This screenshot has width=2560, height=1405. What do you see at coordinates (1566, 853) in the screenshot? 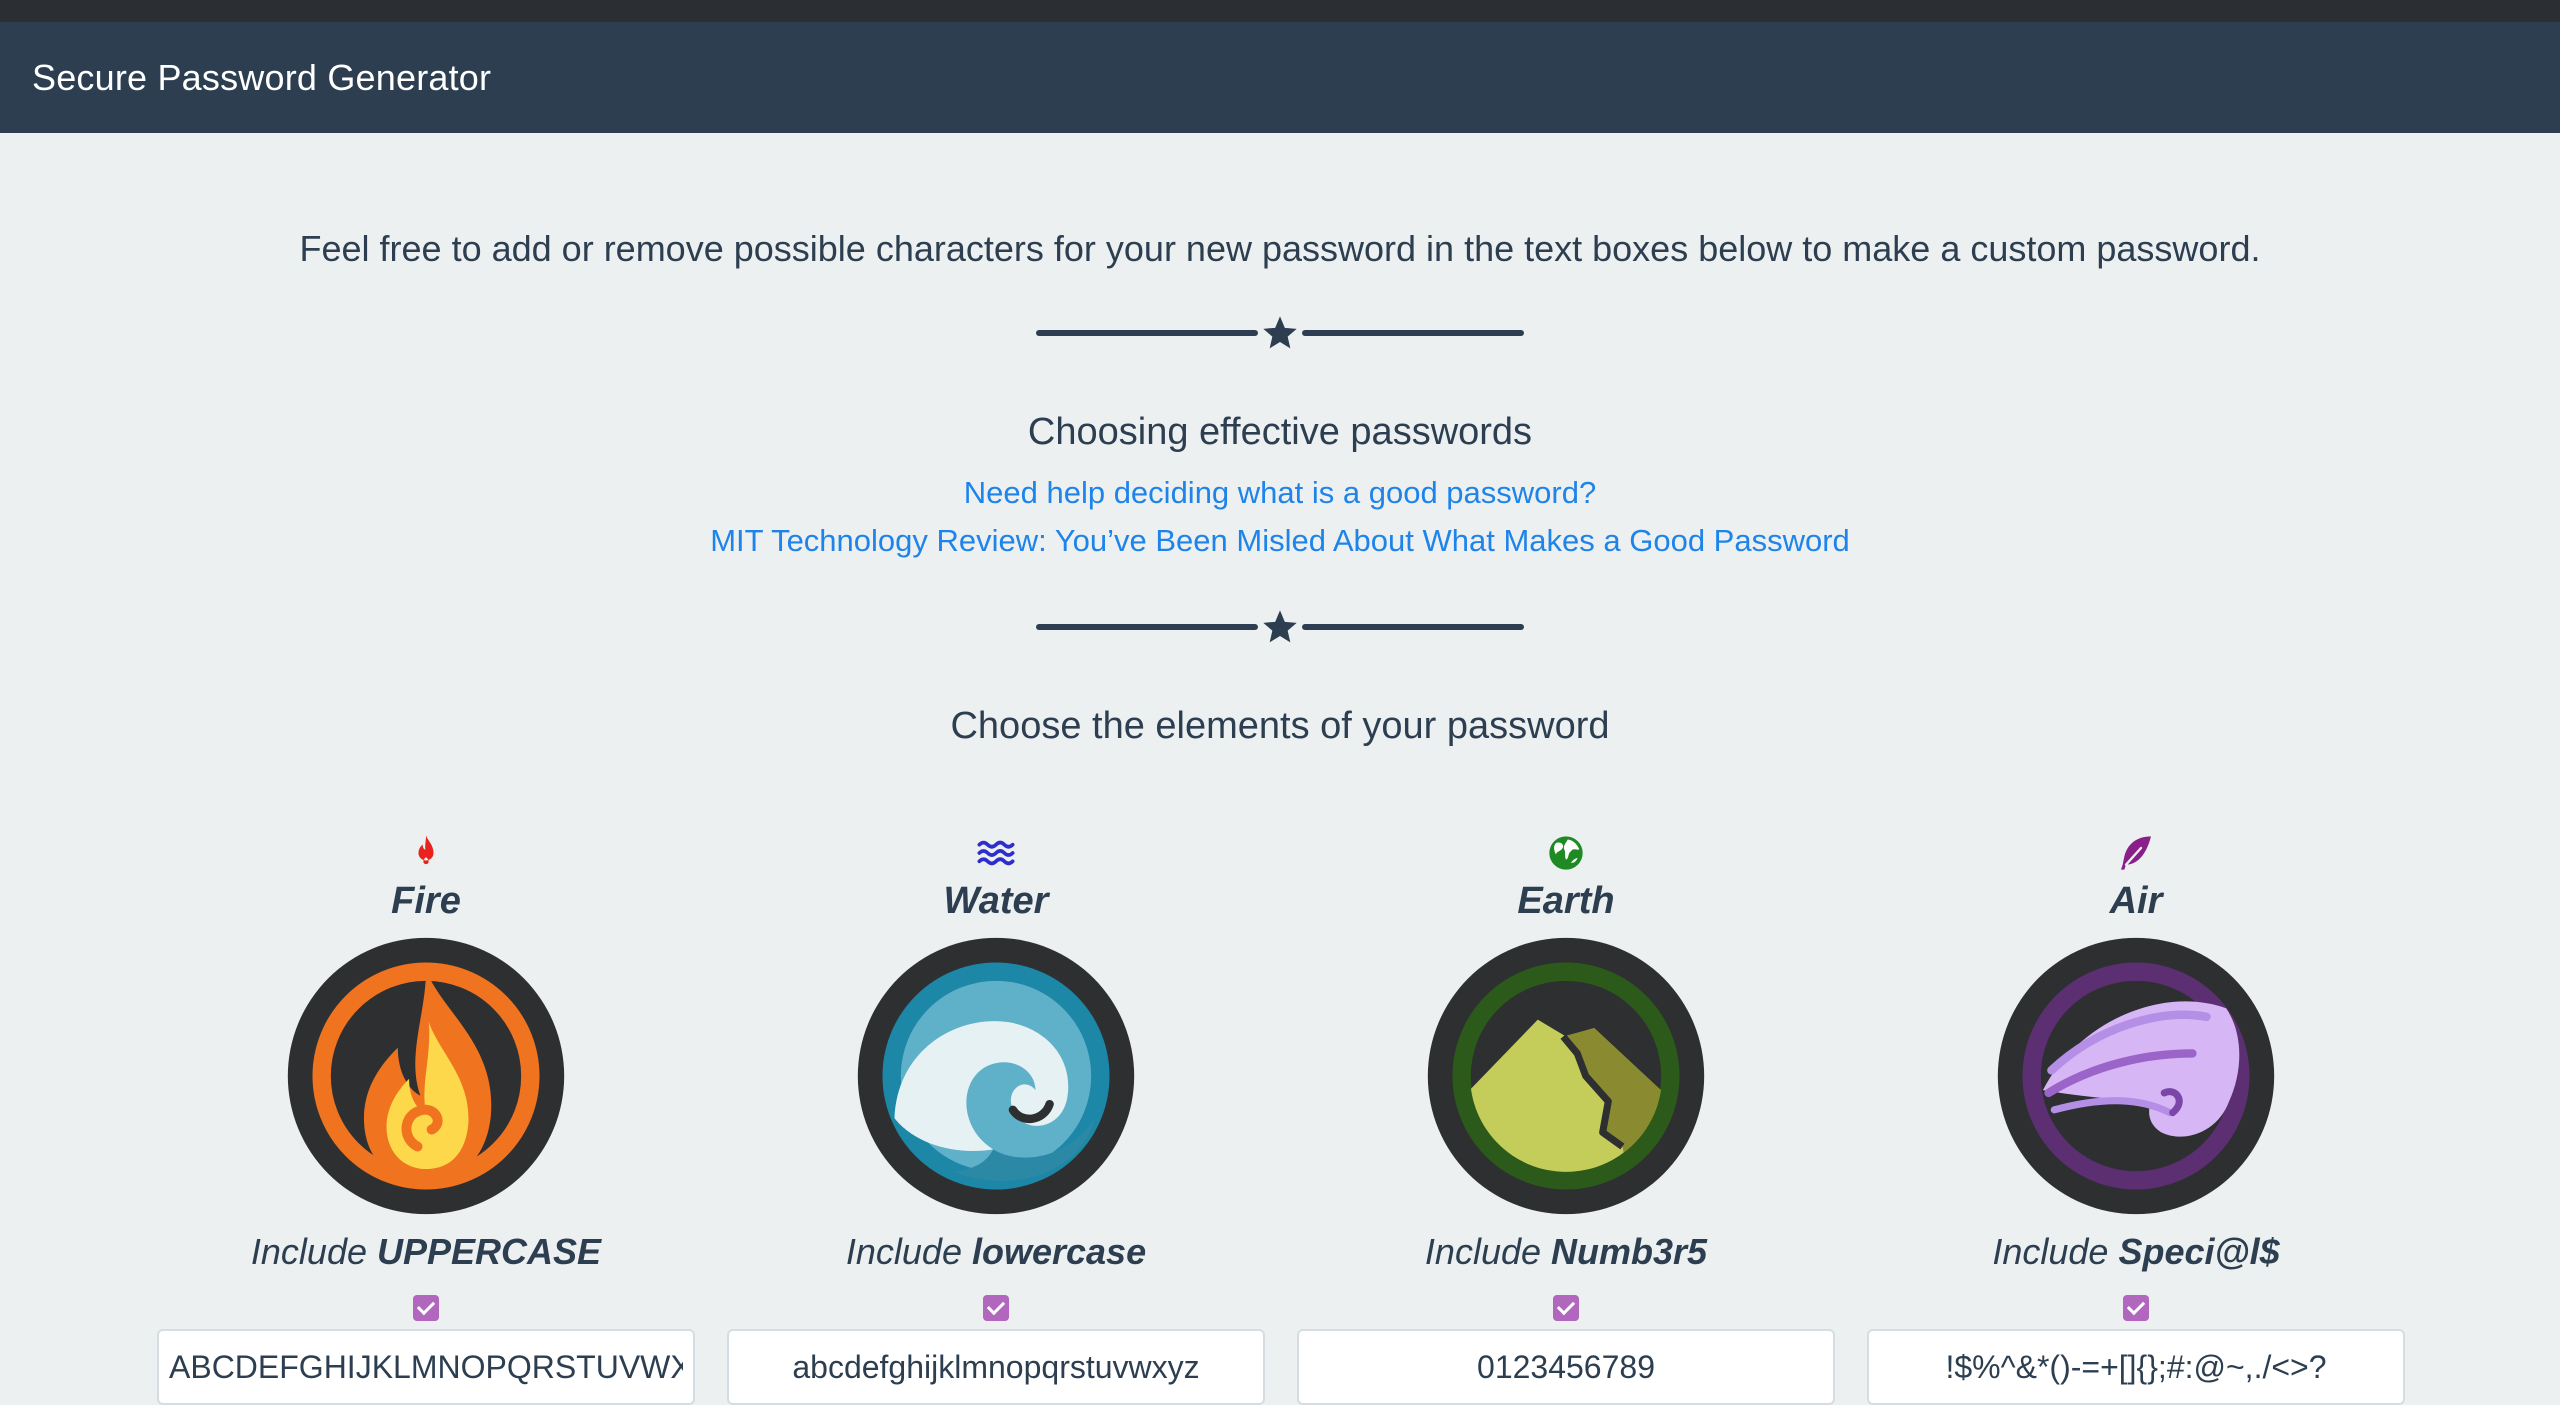
I see `globe-icon` at bounding box center [1566, 853].